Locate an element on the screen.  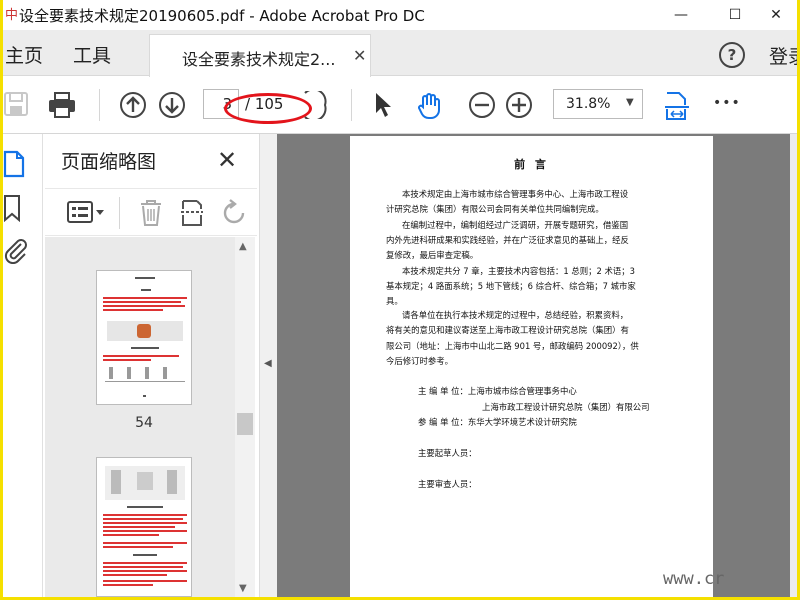
minimize-button: — is located at coordinates (681, 15).